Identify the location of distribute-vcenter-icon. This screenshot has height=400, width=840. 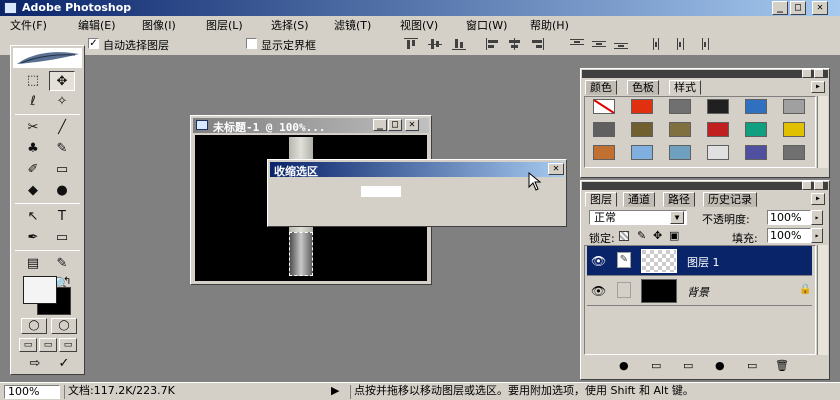
(599, 44).